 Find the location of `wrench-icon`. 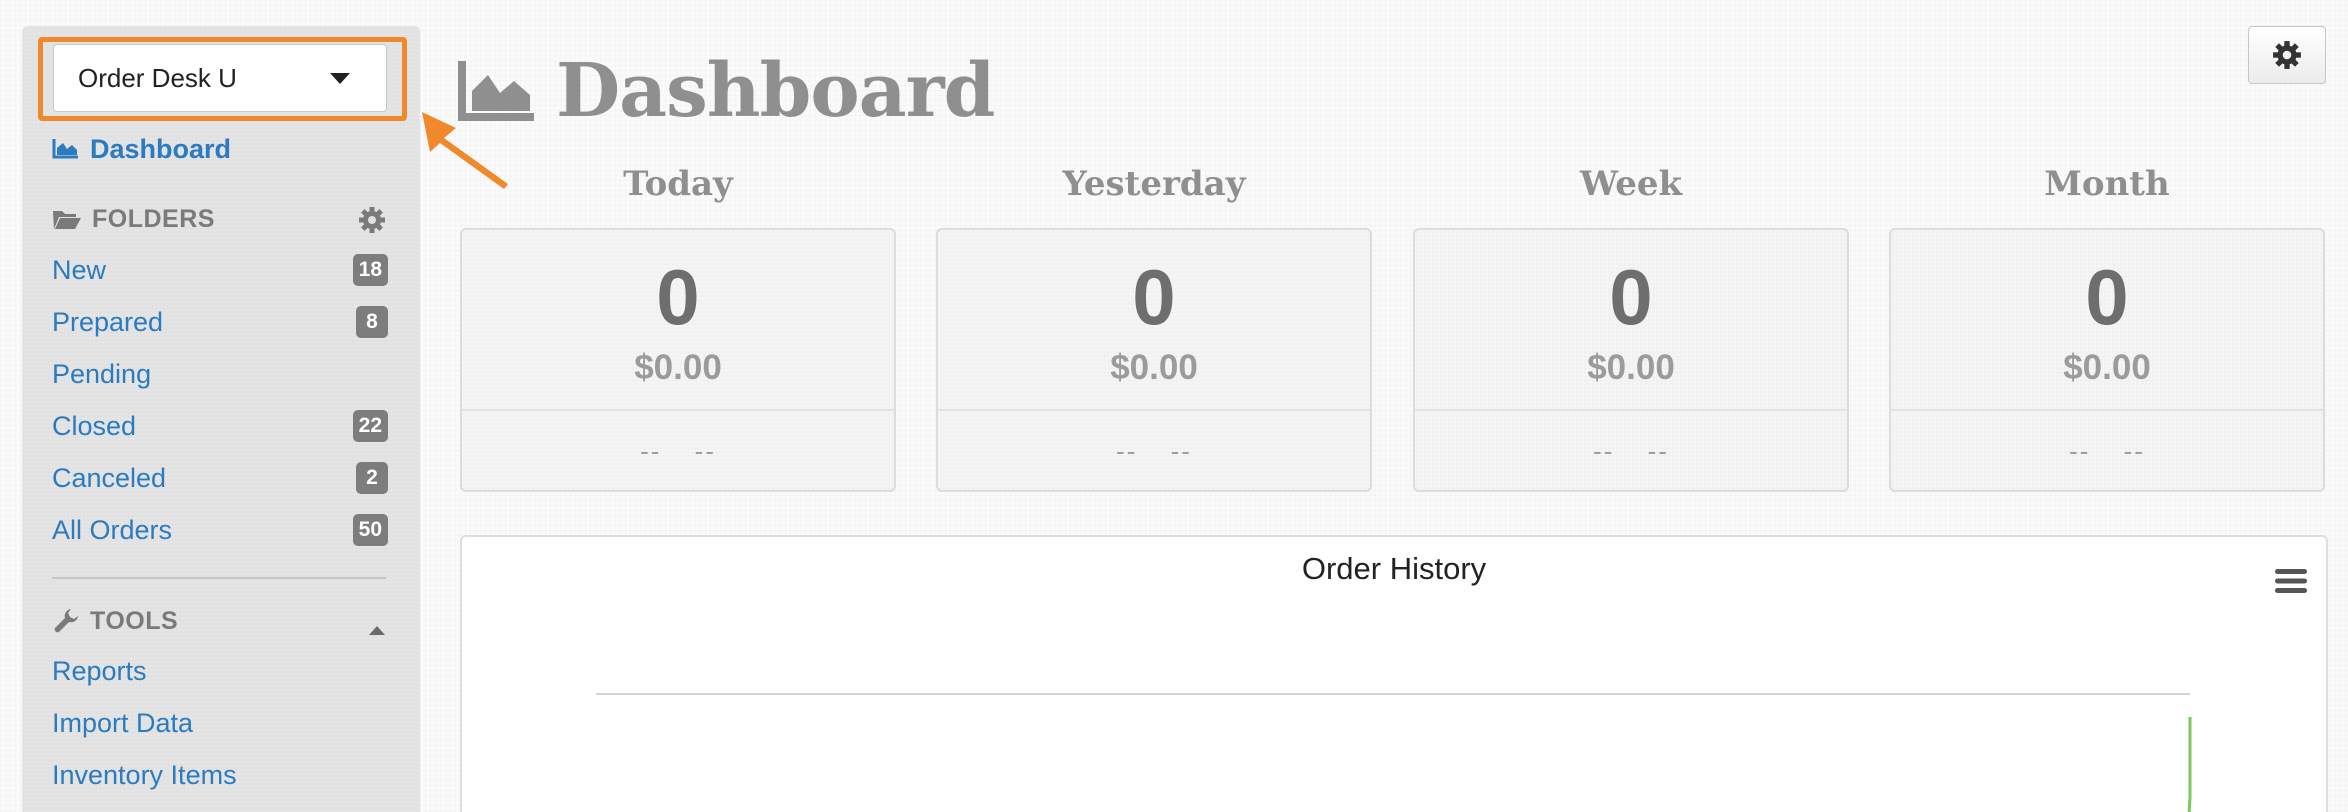

wrench-icon is located at coordinates (66, 621).